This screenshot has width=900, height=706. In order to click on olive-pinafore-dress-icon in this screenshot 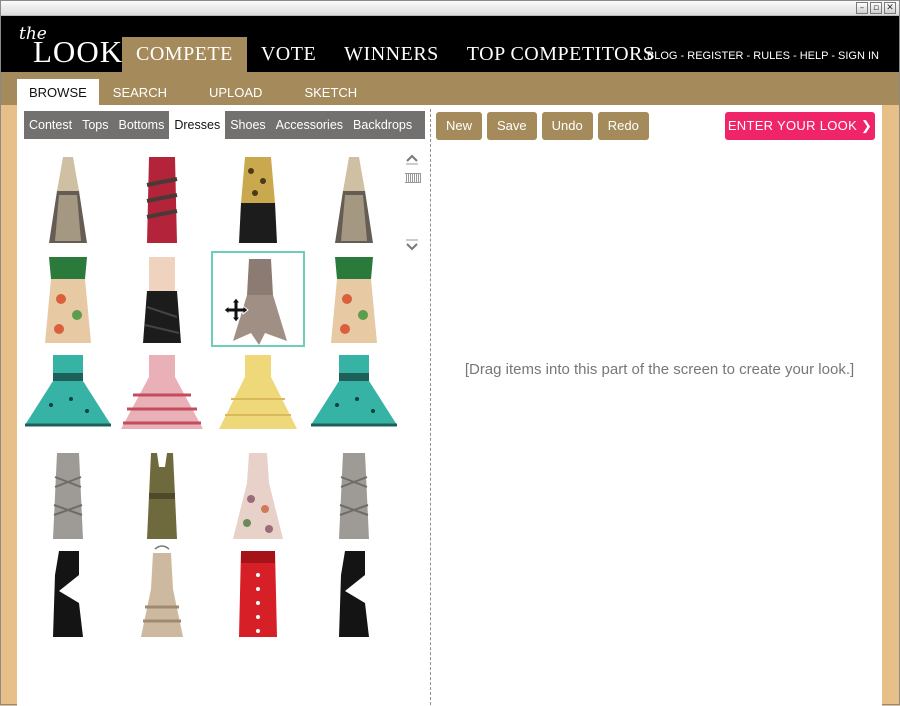, I will do `click(162, 496)`.